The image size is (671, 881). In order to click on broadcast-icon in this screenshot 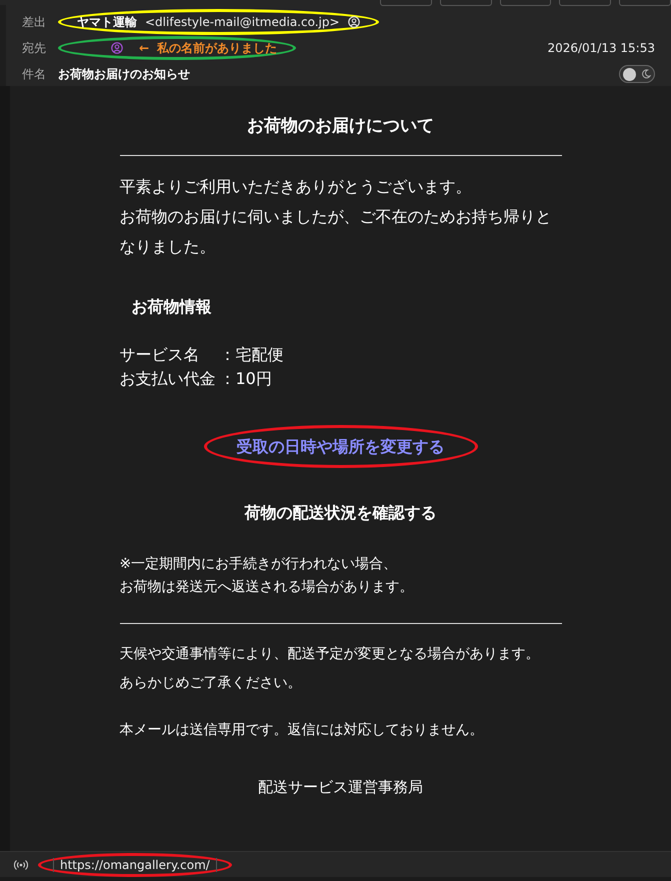, I will do `click(21, 864)`.